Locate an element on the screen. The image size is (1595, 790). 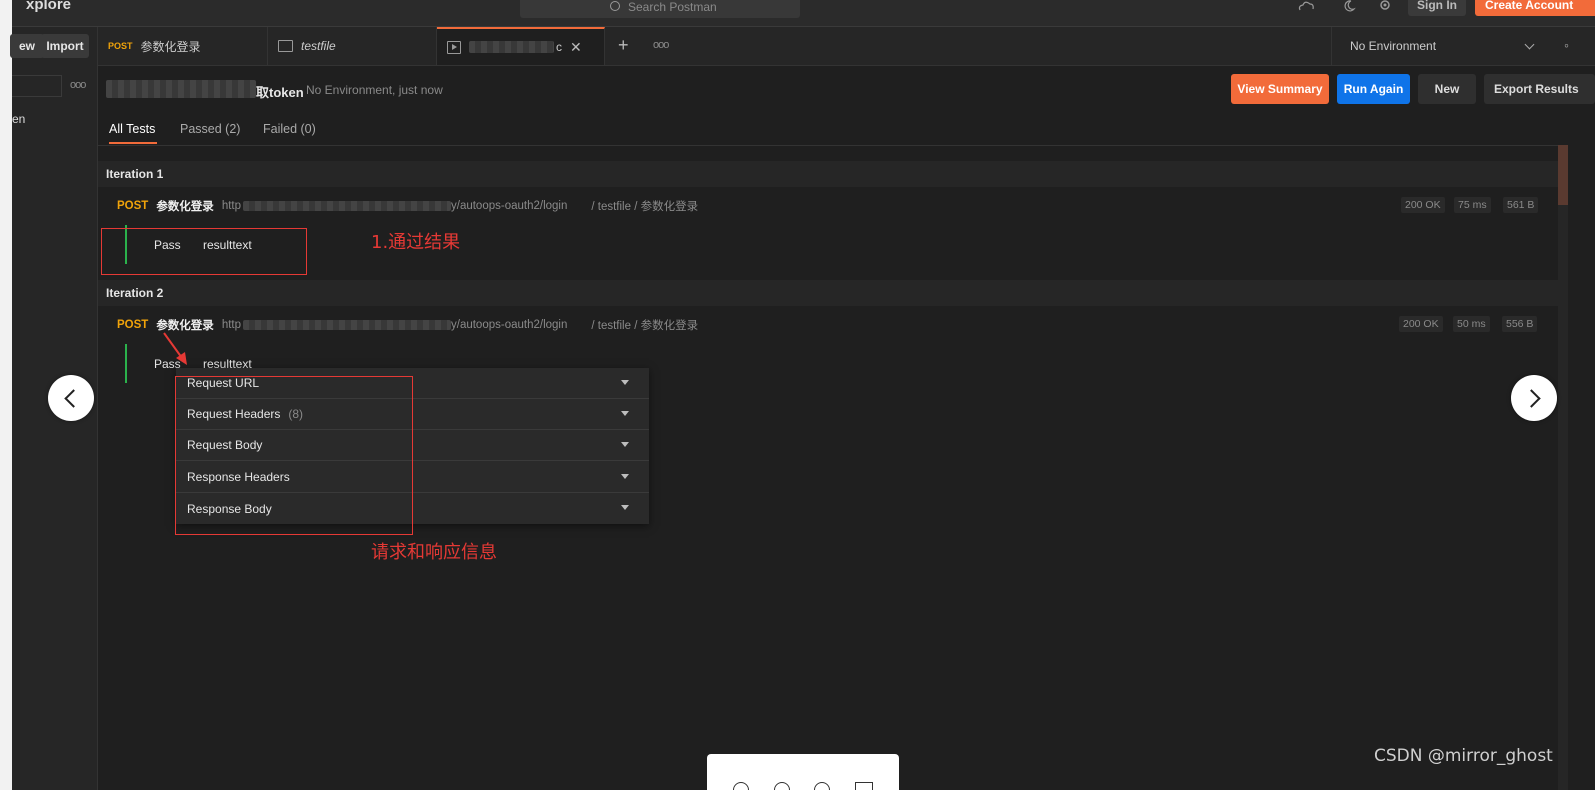
sign-in-button: Sign In is located at coordinates (1437, 8).